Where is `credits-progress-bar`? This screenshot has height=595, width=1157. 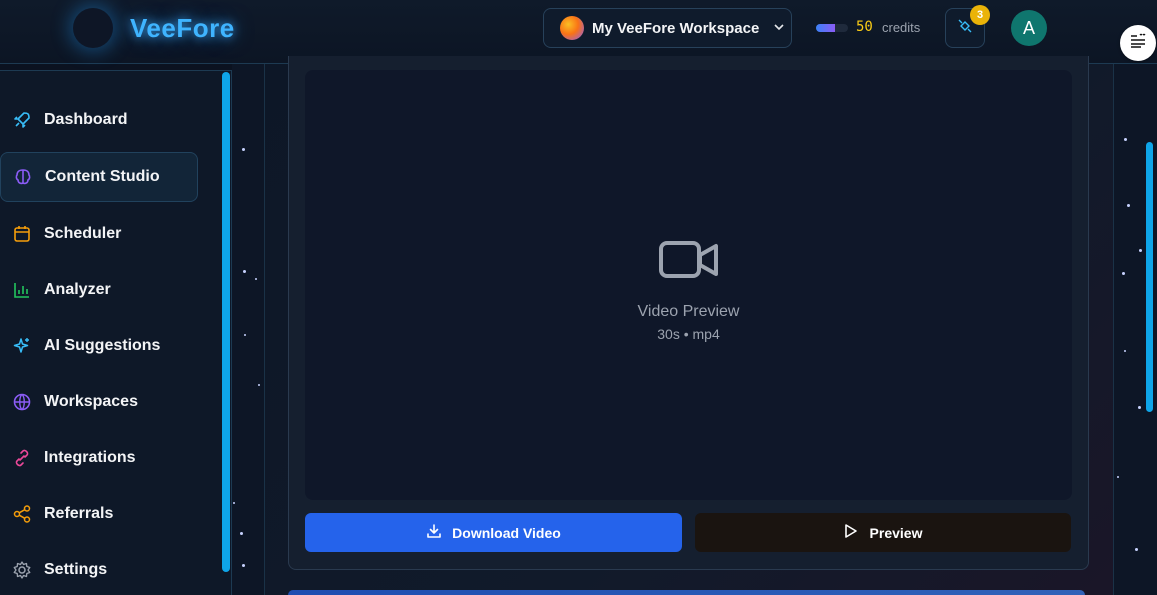
credits-progress-bar is located at coordinates (832, 28).